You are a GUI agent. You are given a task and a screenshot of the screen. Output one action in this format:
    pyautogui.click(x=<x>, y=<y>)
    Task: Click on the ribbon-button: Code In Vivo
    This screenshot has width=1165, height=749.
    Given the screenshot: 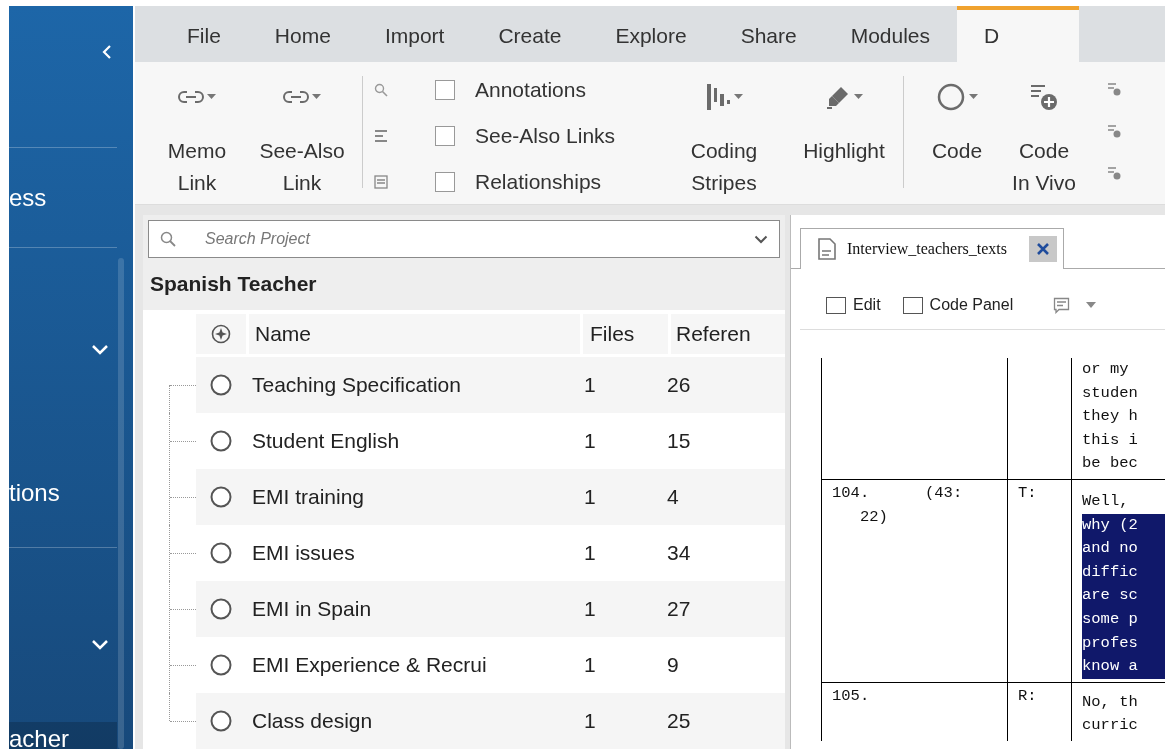 What is the action you would take?
    pyautogui.click(x=1044, y=130)
    